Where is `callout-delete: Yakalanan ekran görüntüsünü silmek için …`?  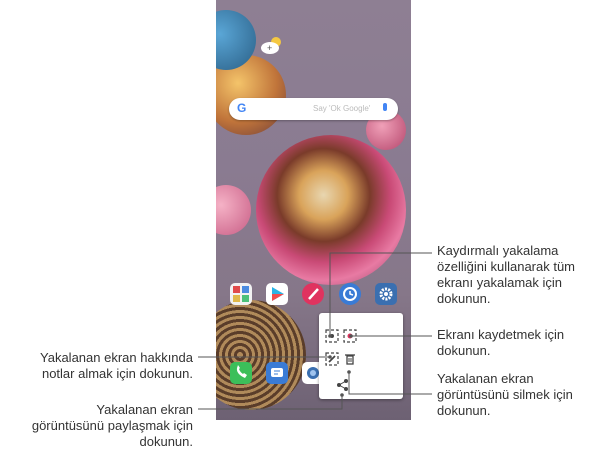 callout-delete: Yakalanan ekran görüntüsünü silmek için … is located at coordinates (505, 394).